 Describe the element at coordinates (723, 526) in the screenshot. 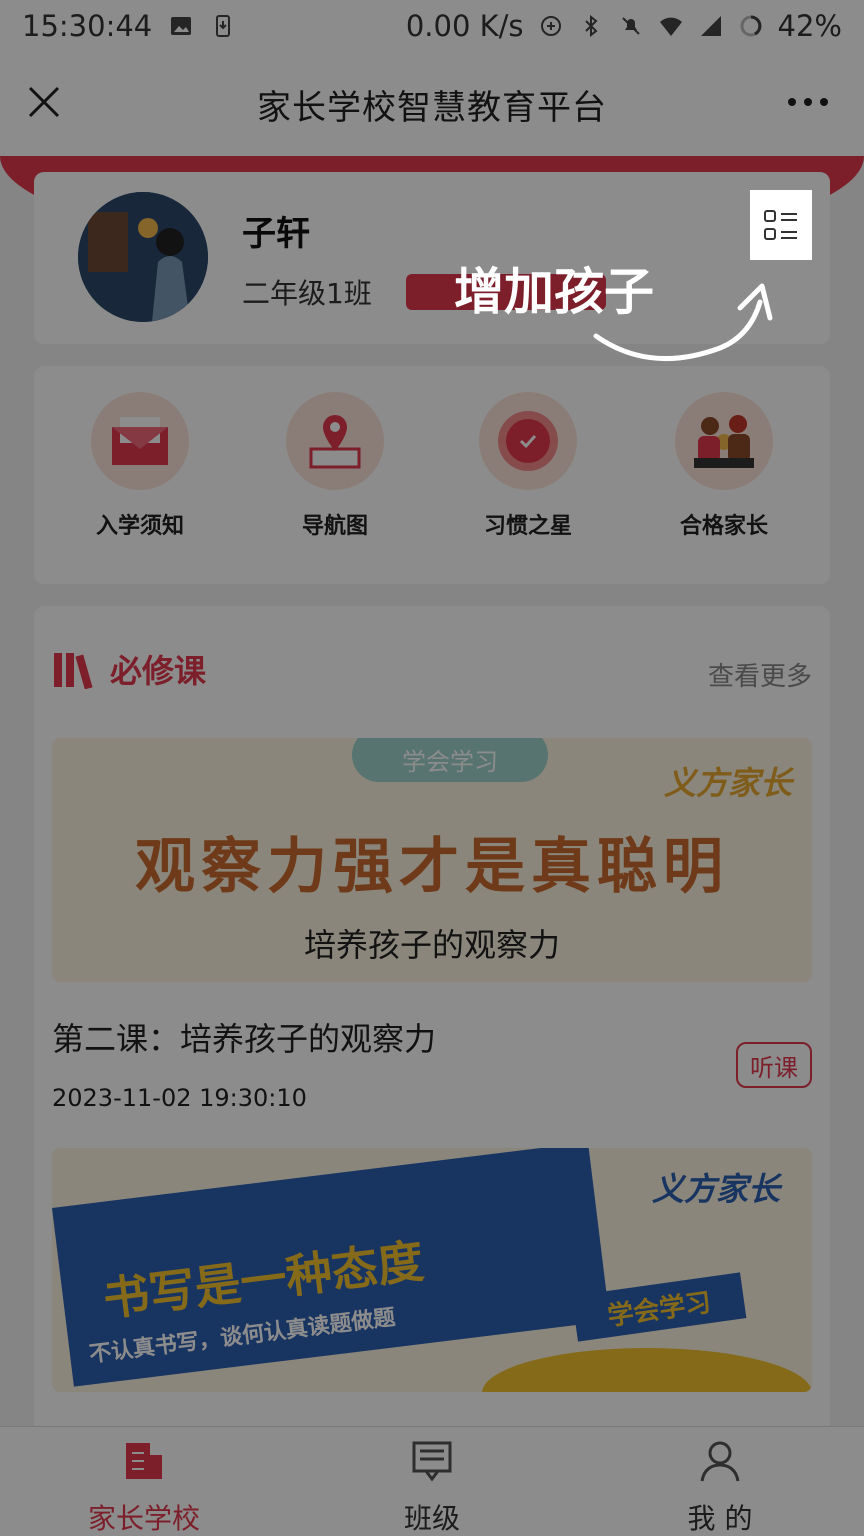

I see `quick-item-label: 合格家长` at that location.